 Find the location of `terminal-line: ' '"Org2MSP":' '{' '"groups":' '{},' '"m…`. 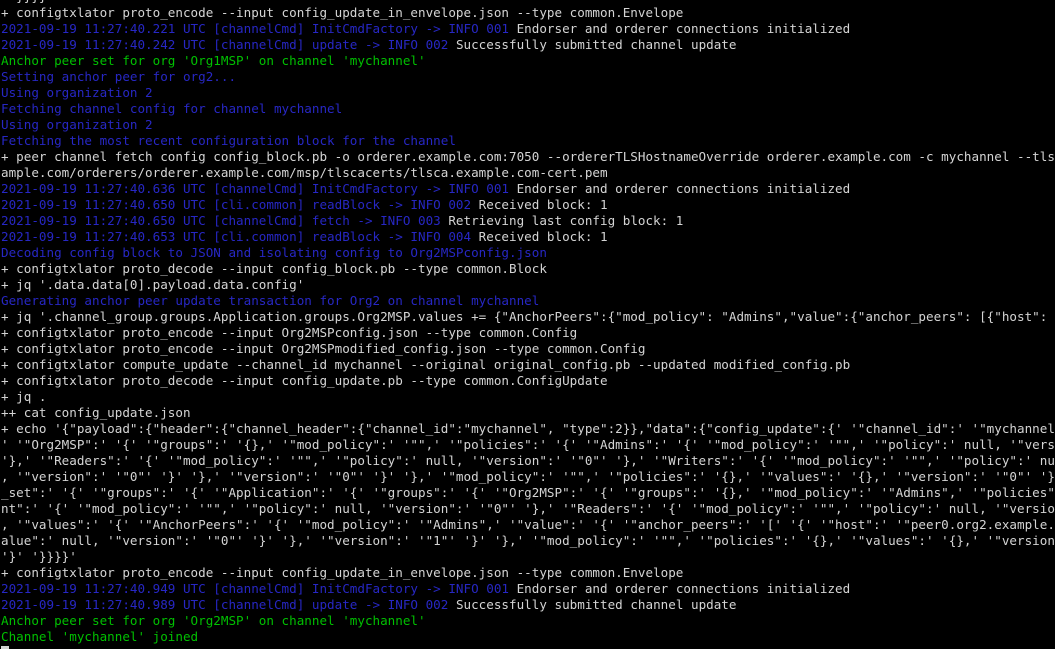

terminal-line: ' '"Org2MSP":' '{' '"groups":' '{},' '"m… is located at coordinates (527, 445).